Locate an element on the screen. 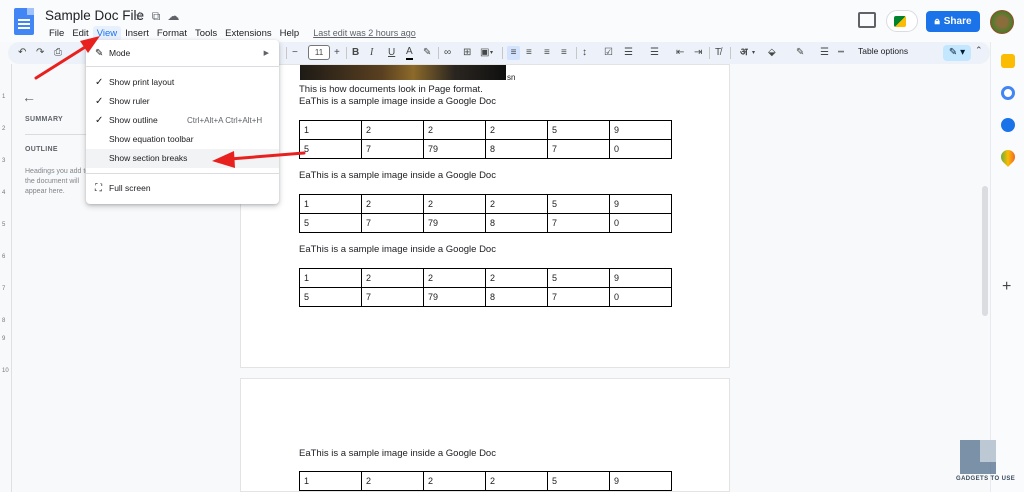  keep-icon is located at coordinates (1008, 61).